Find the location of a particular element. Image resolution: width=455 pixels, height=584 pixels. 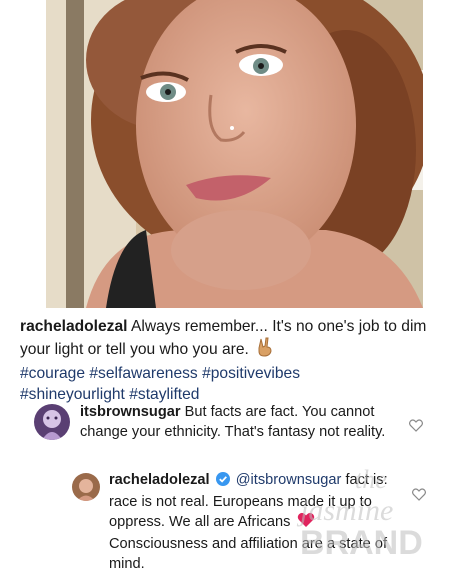

comment-username: itsbrownsugar is located at coordinates (130, 412).